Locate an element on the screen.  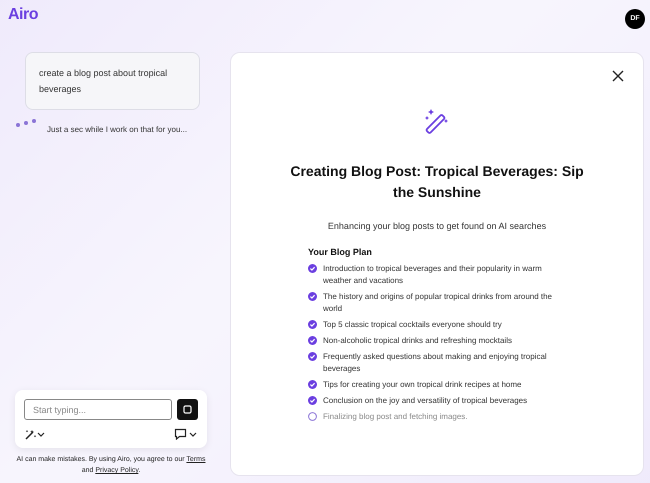
plan-item-text: Non-alcoholic tropical drinks and refreshing mocktails is located at coordinates (417, 341).